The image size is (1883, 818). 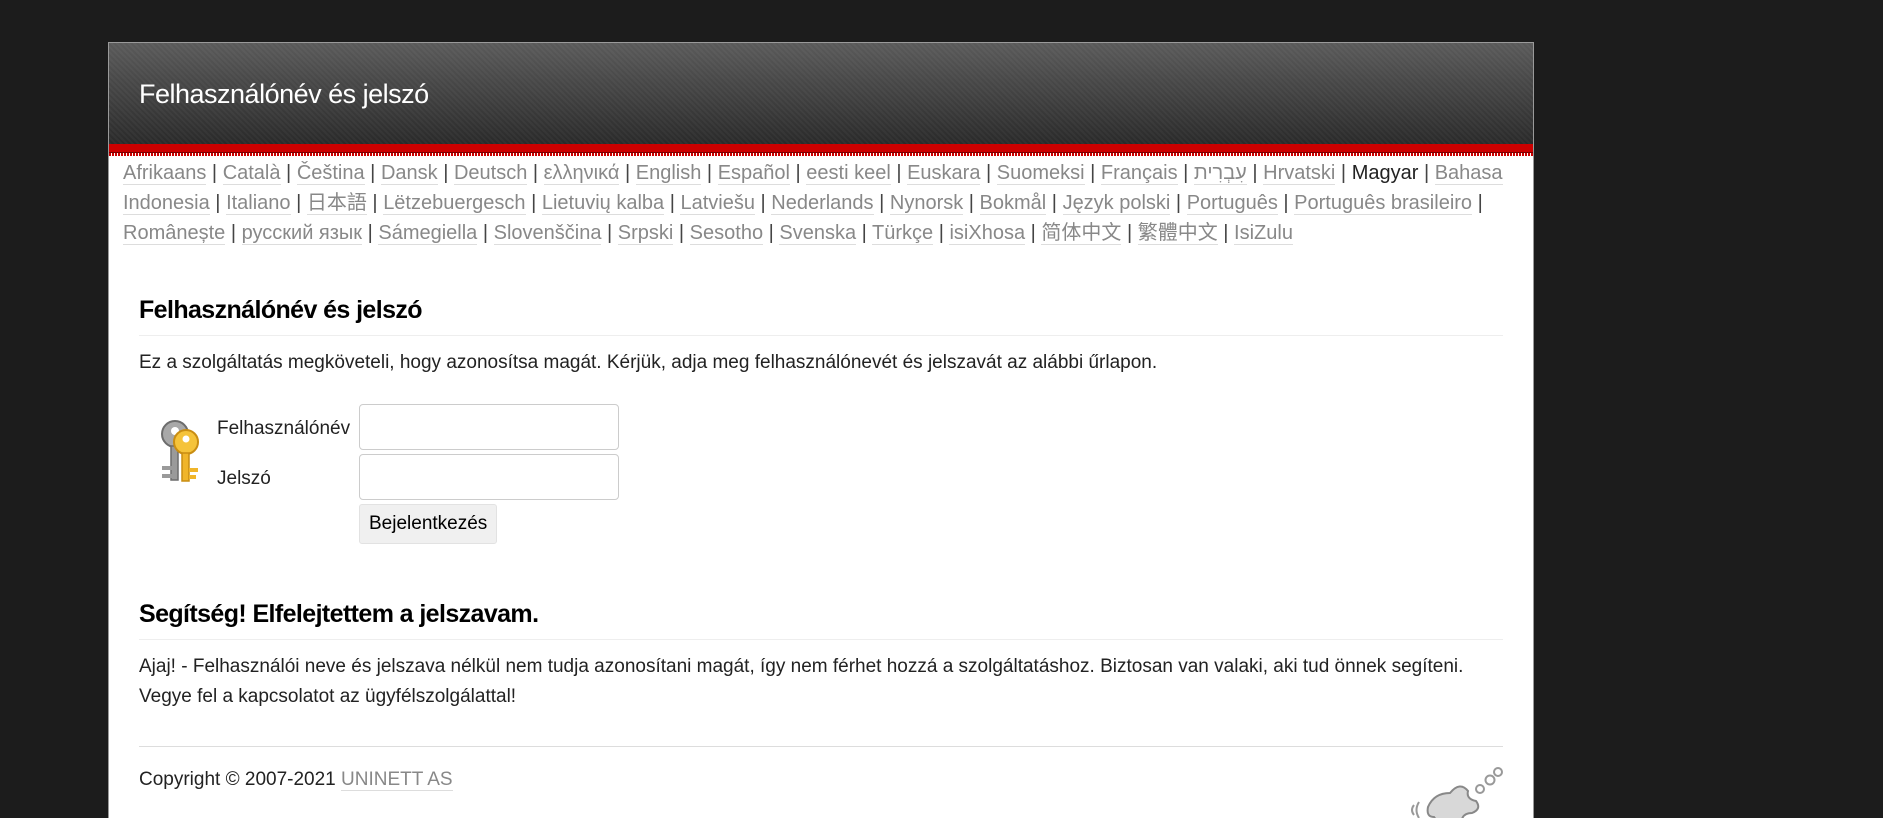 What do you see at coordinates (302, 233) in the screenshot?
I see `language-link: русский язык` at bounding box center [302, 233].